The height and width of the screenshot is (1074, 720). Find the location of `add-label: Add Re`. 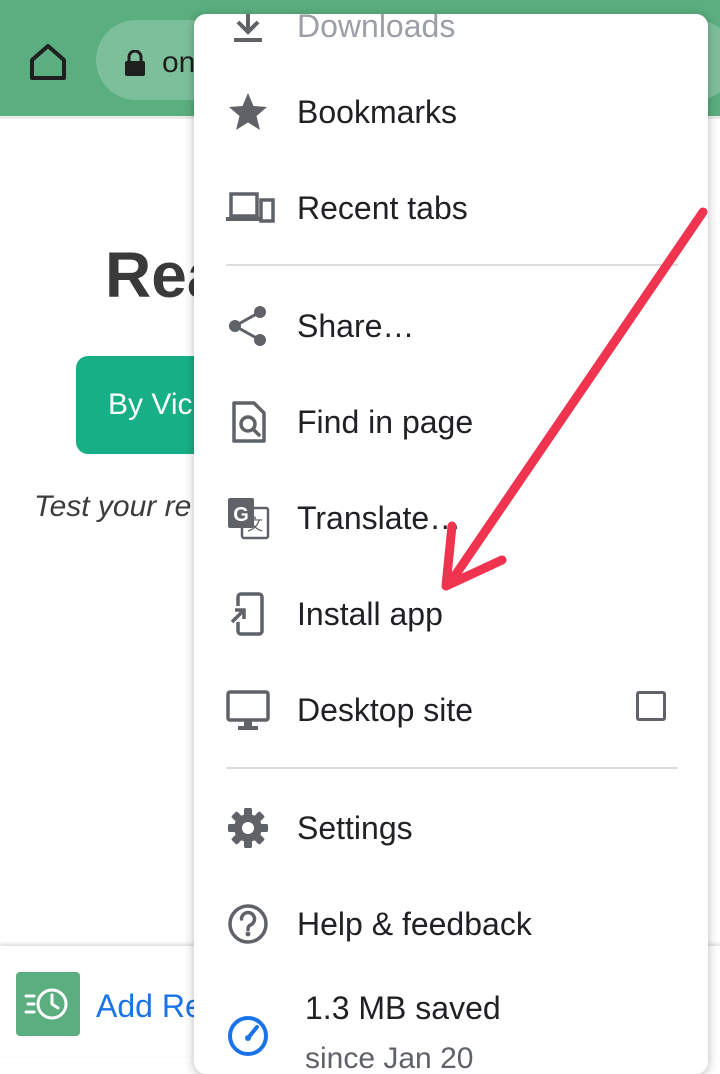

add-label: Add Re is located at coordinates (149, 1006).